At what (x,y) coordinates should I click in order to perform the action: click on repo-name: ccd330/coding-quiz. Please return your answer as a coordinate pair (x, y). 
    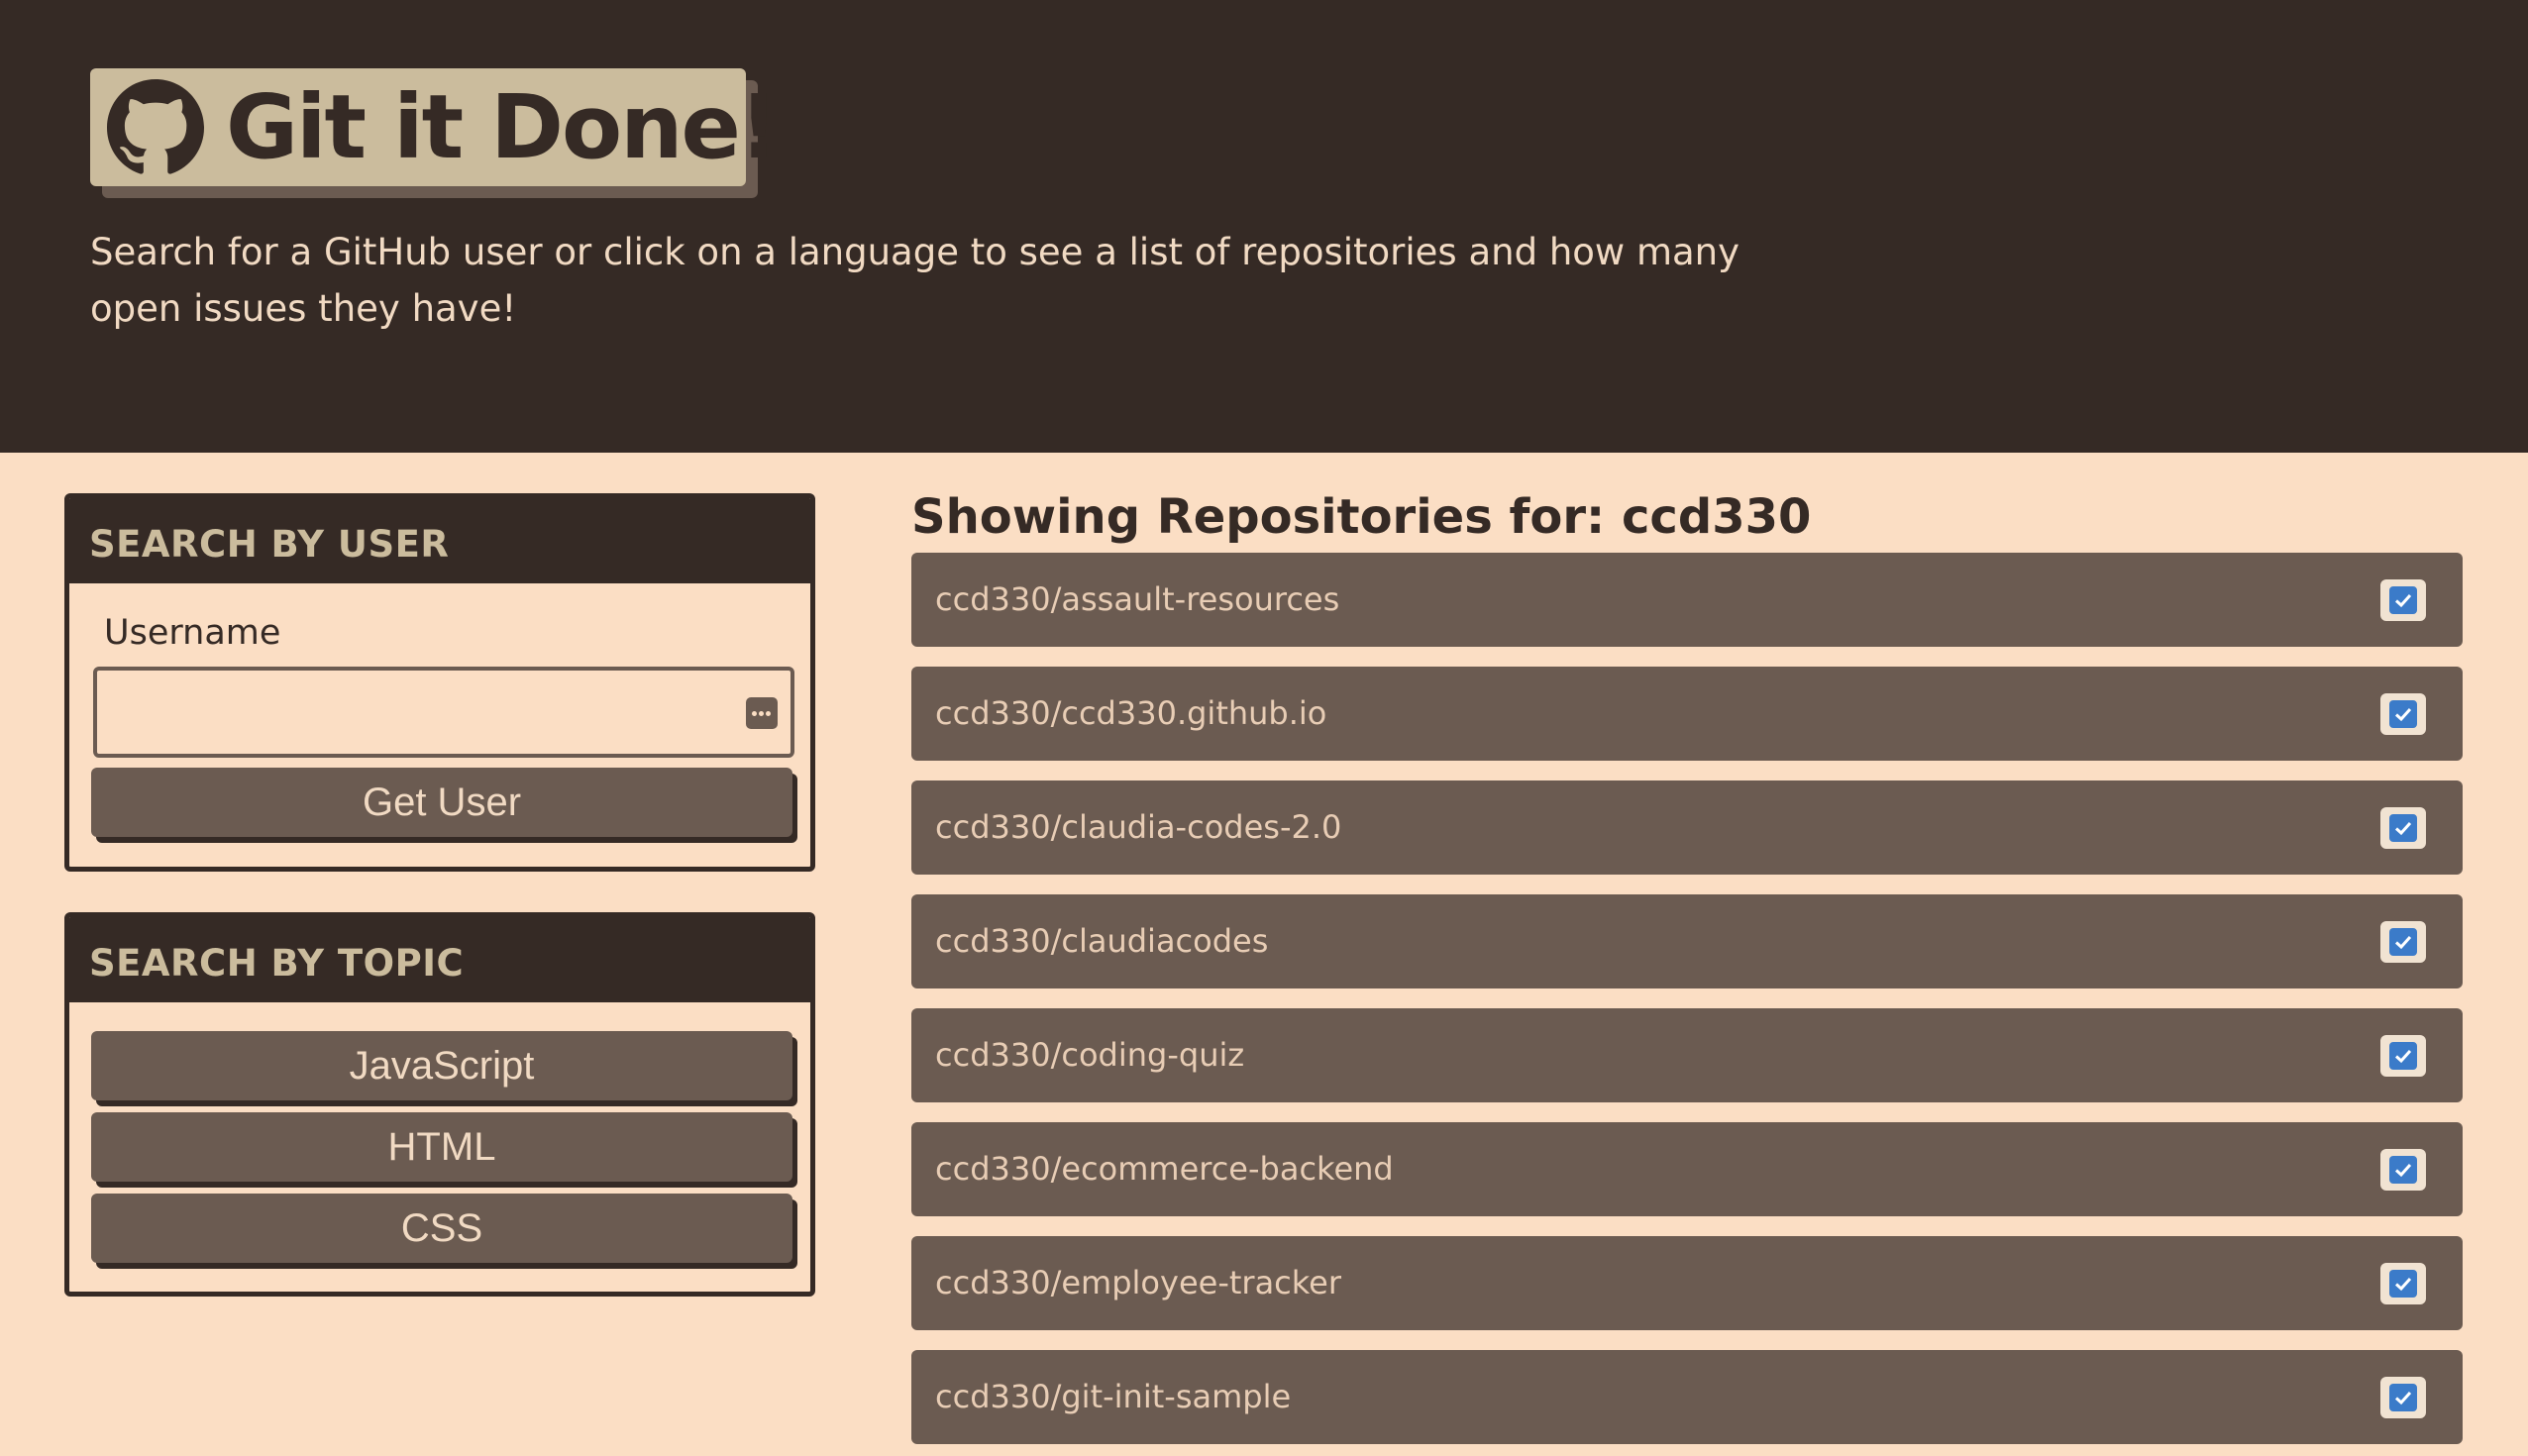
    Looking at the image, I should click on (1090, 1055).